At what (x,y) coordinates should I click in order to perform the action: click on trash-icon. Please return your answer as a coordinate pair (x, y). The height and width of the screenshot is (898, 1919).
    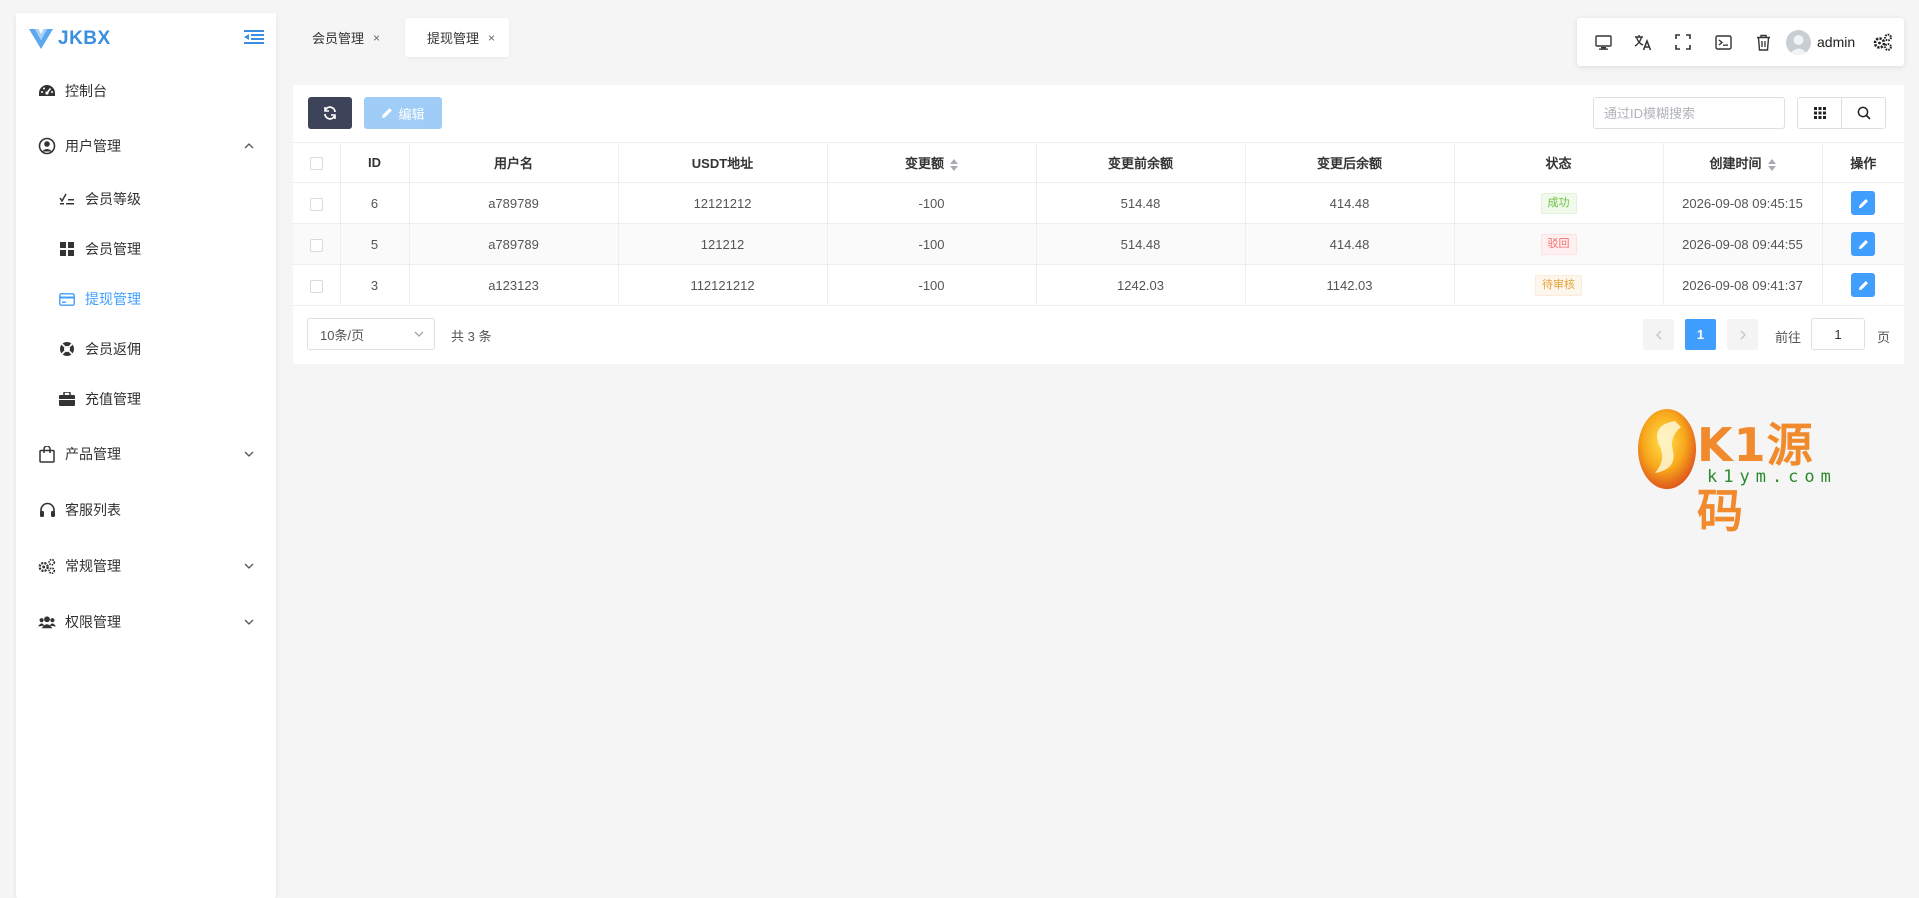
    Looking at the image, I should click on (1763, 42).